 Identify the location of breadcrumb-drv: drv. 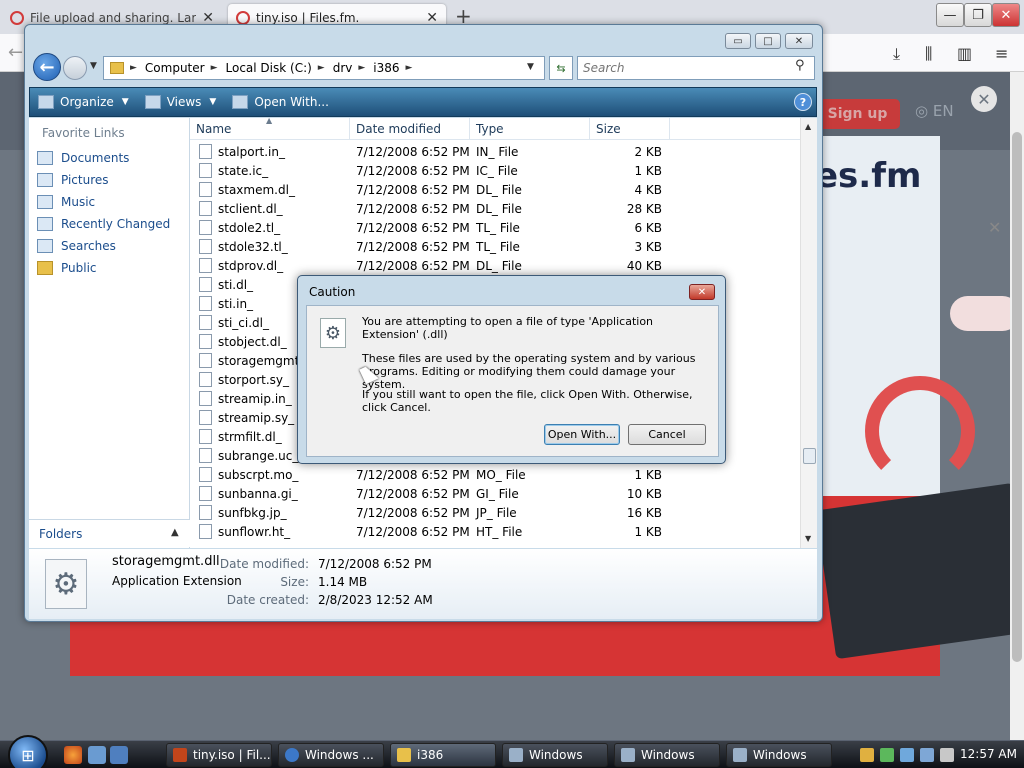
(343, 68).